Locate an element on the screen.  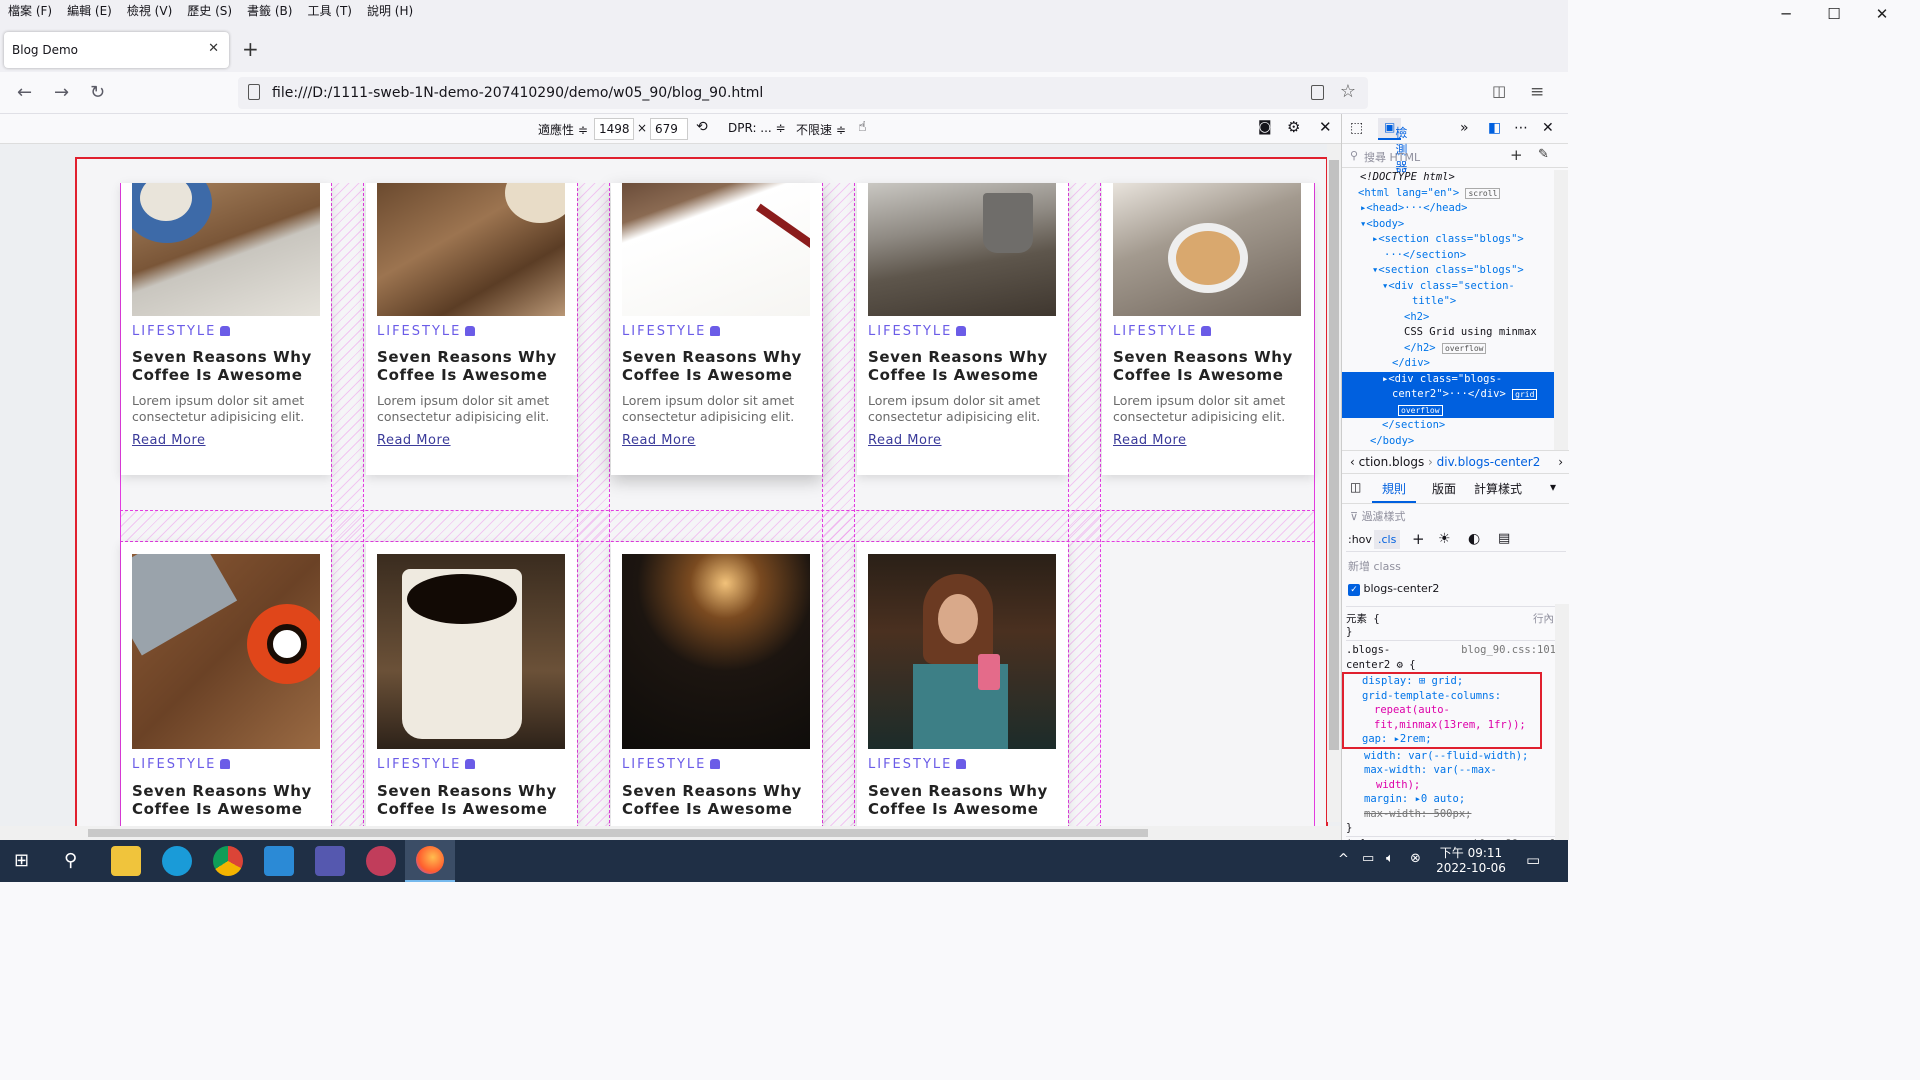
selected-div-node: <div class="blogs- is located at coordinates (1445, 379).